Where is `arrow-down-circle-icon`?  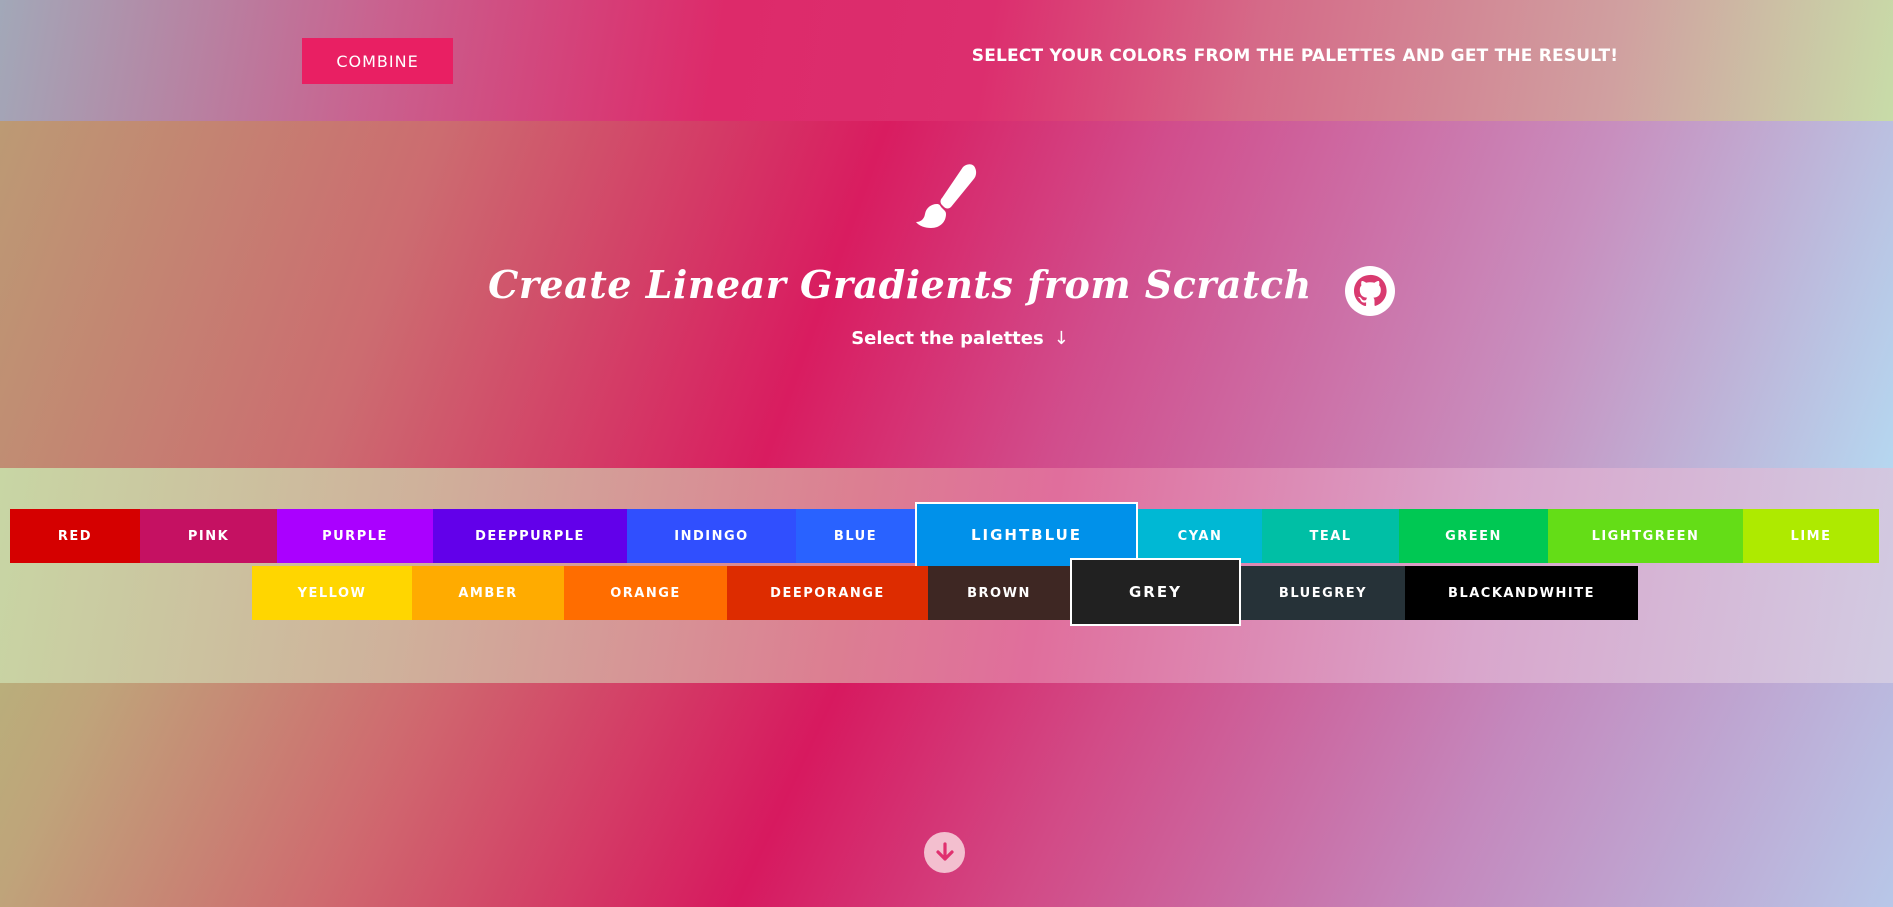
arrow-down-circle-icon is located at coordinates (944, 851).